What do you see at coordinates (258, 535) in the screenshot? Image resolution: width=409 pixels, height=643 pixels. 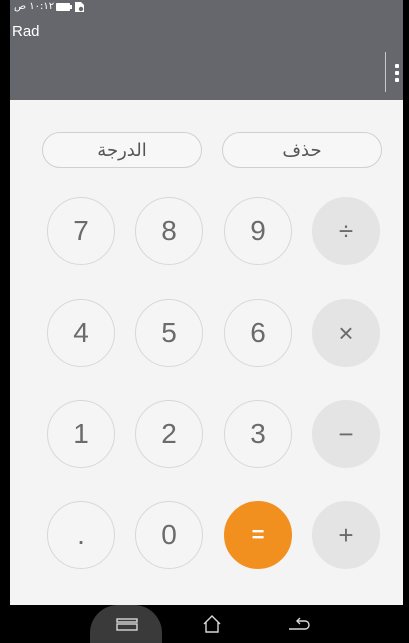 I see `equals-button: =` at bounding box center [258, 535].